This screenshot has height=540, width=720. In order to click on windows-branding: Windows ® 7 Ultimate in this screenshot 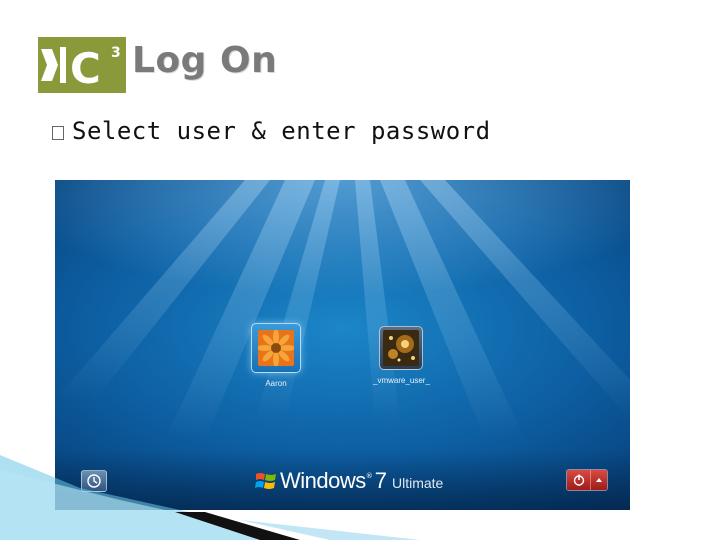, I will do `click(349, 481)`.